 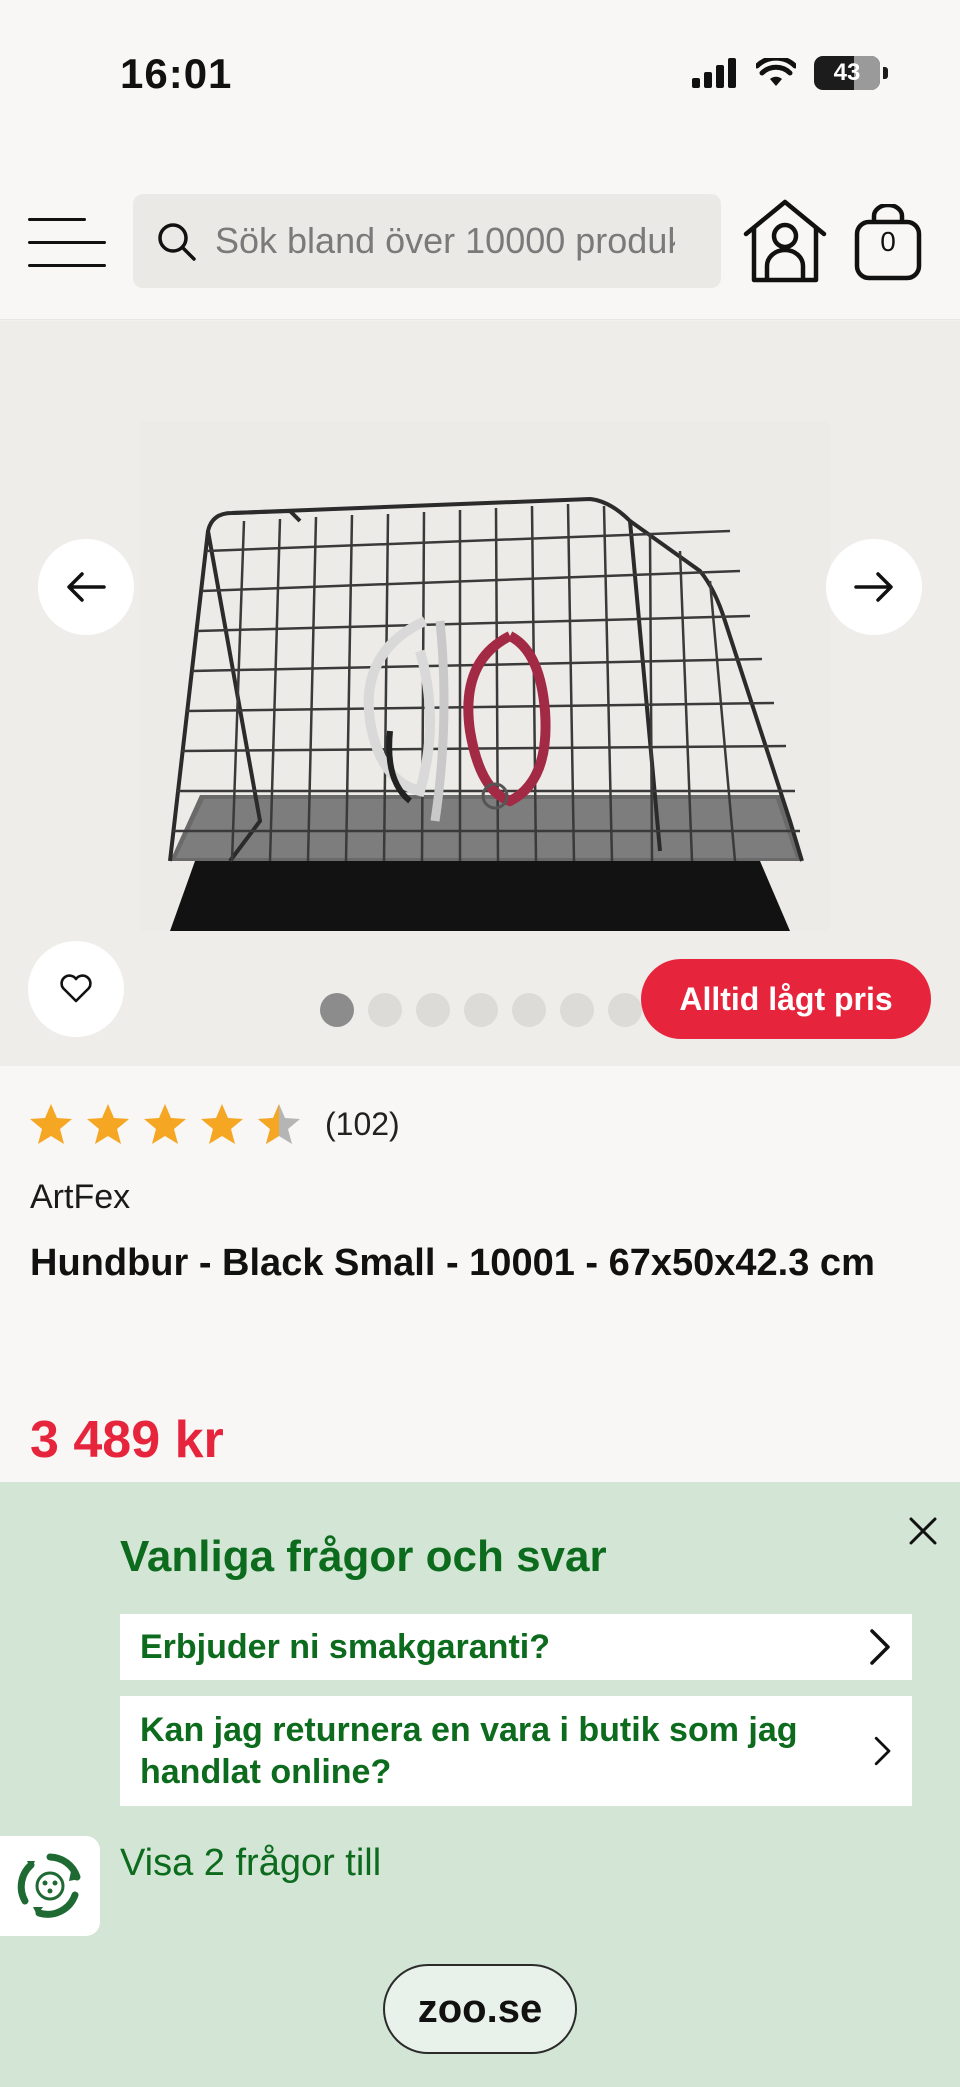 I want to click on my-pages-button, so click(x=785, y=241).